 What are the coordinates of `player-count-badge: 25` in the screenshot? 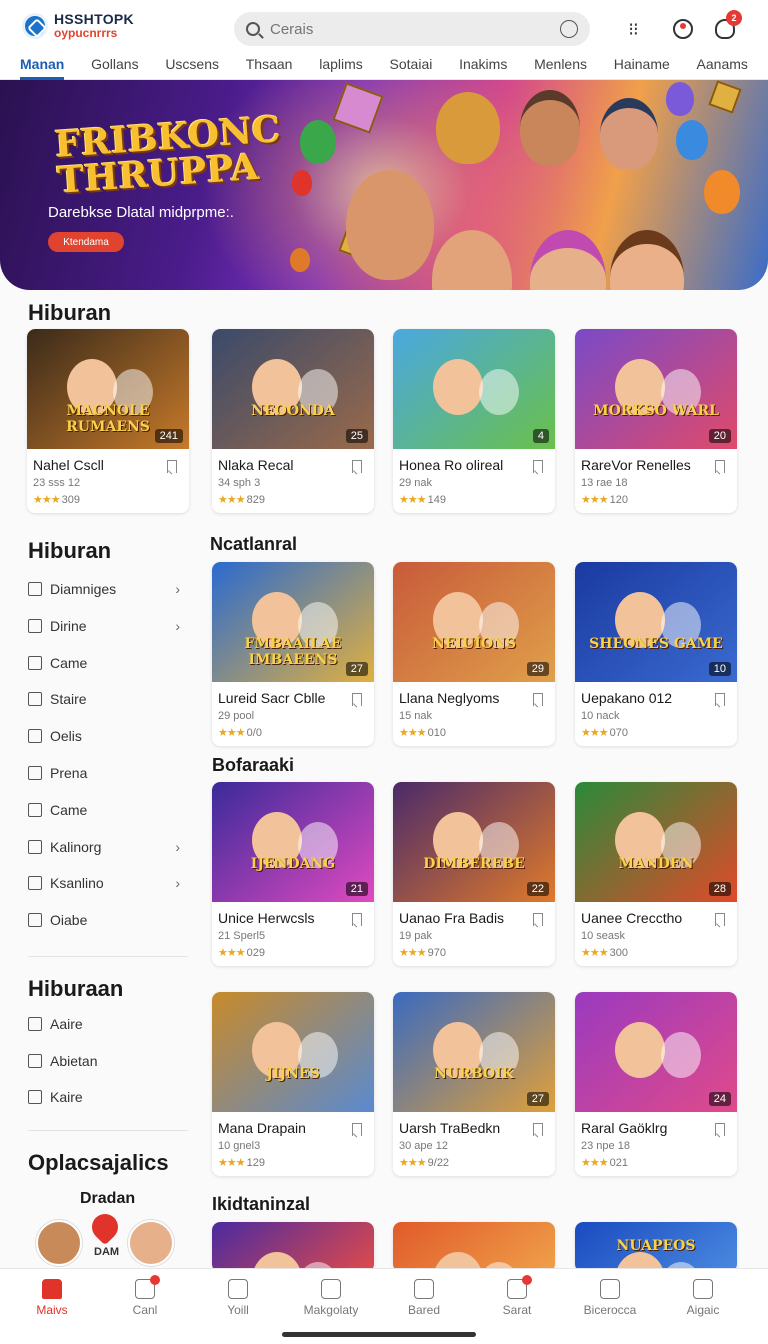 It's located at (356, 436).